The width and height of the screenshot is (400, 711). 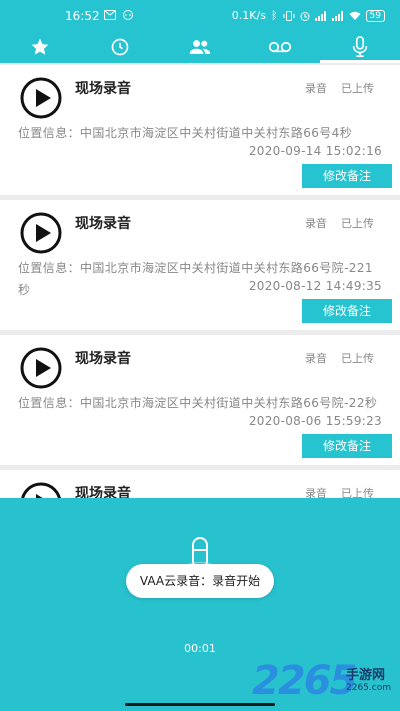 I want to click on watermark-url: 2265.com, so click(x=368, y=688).